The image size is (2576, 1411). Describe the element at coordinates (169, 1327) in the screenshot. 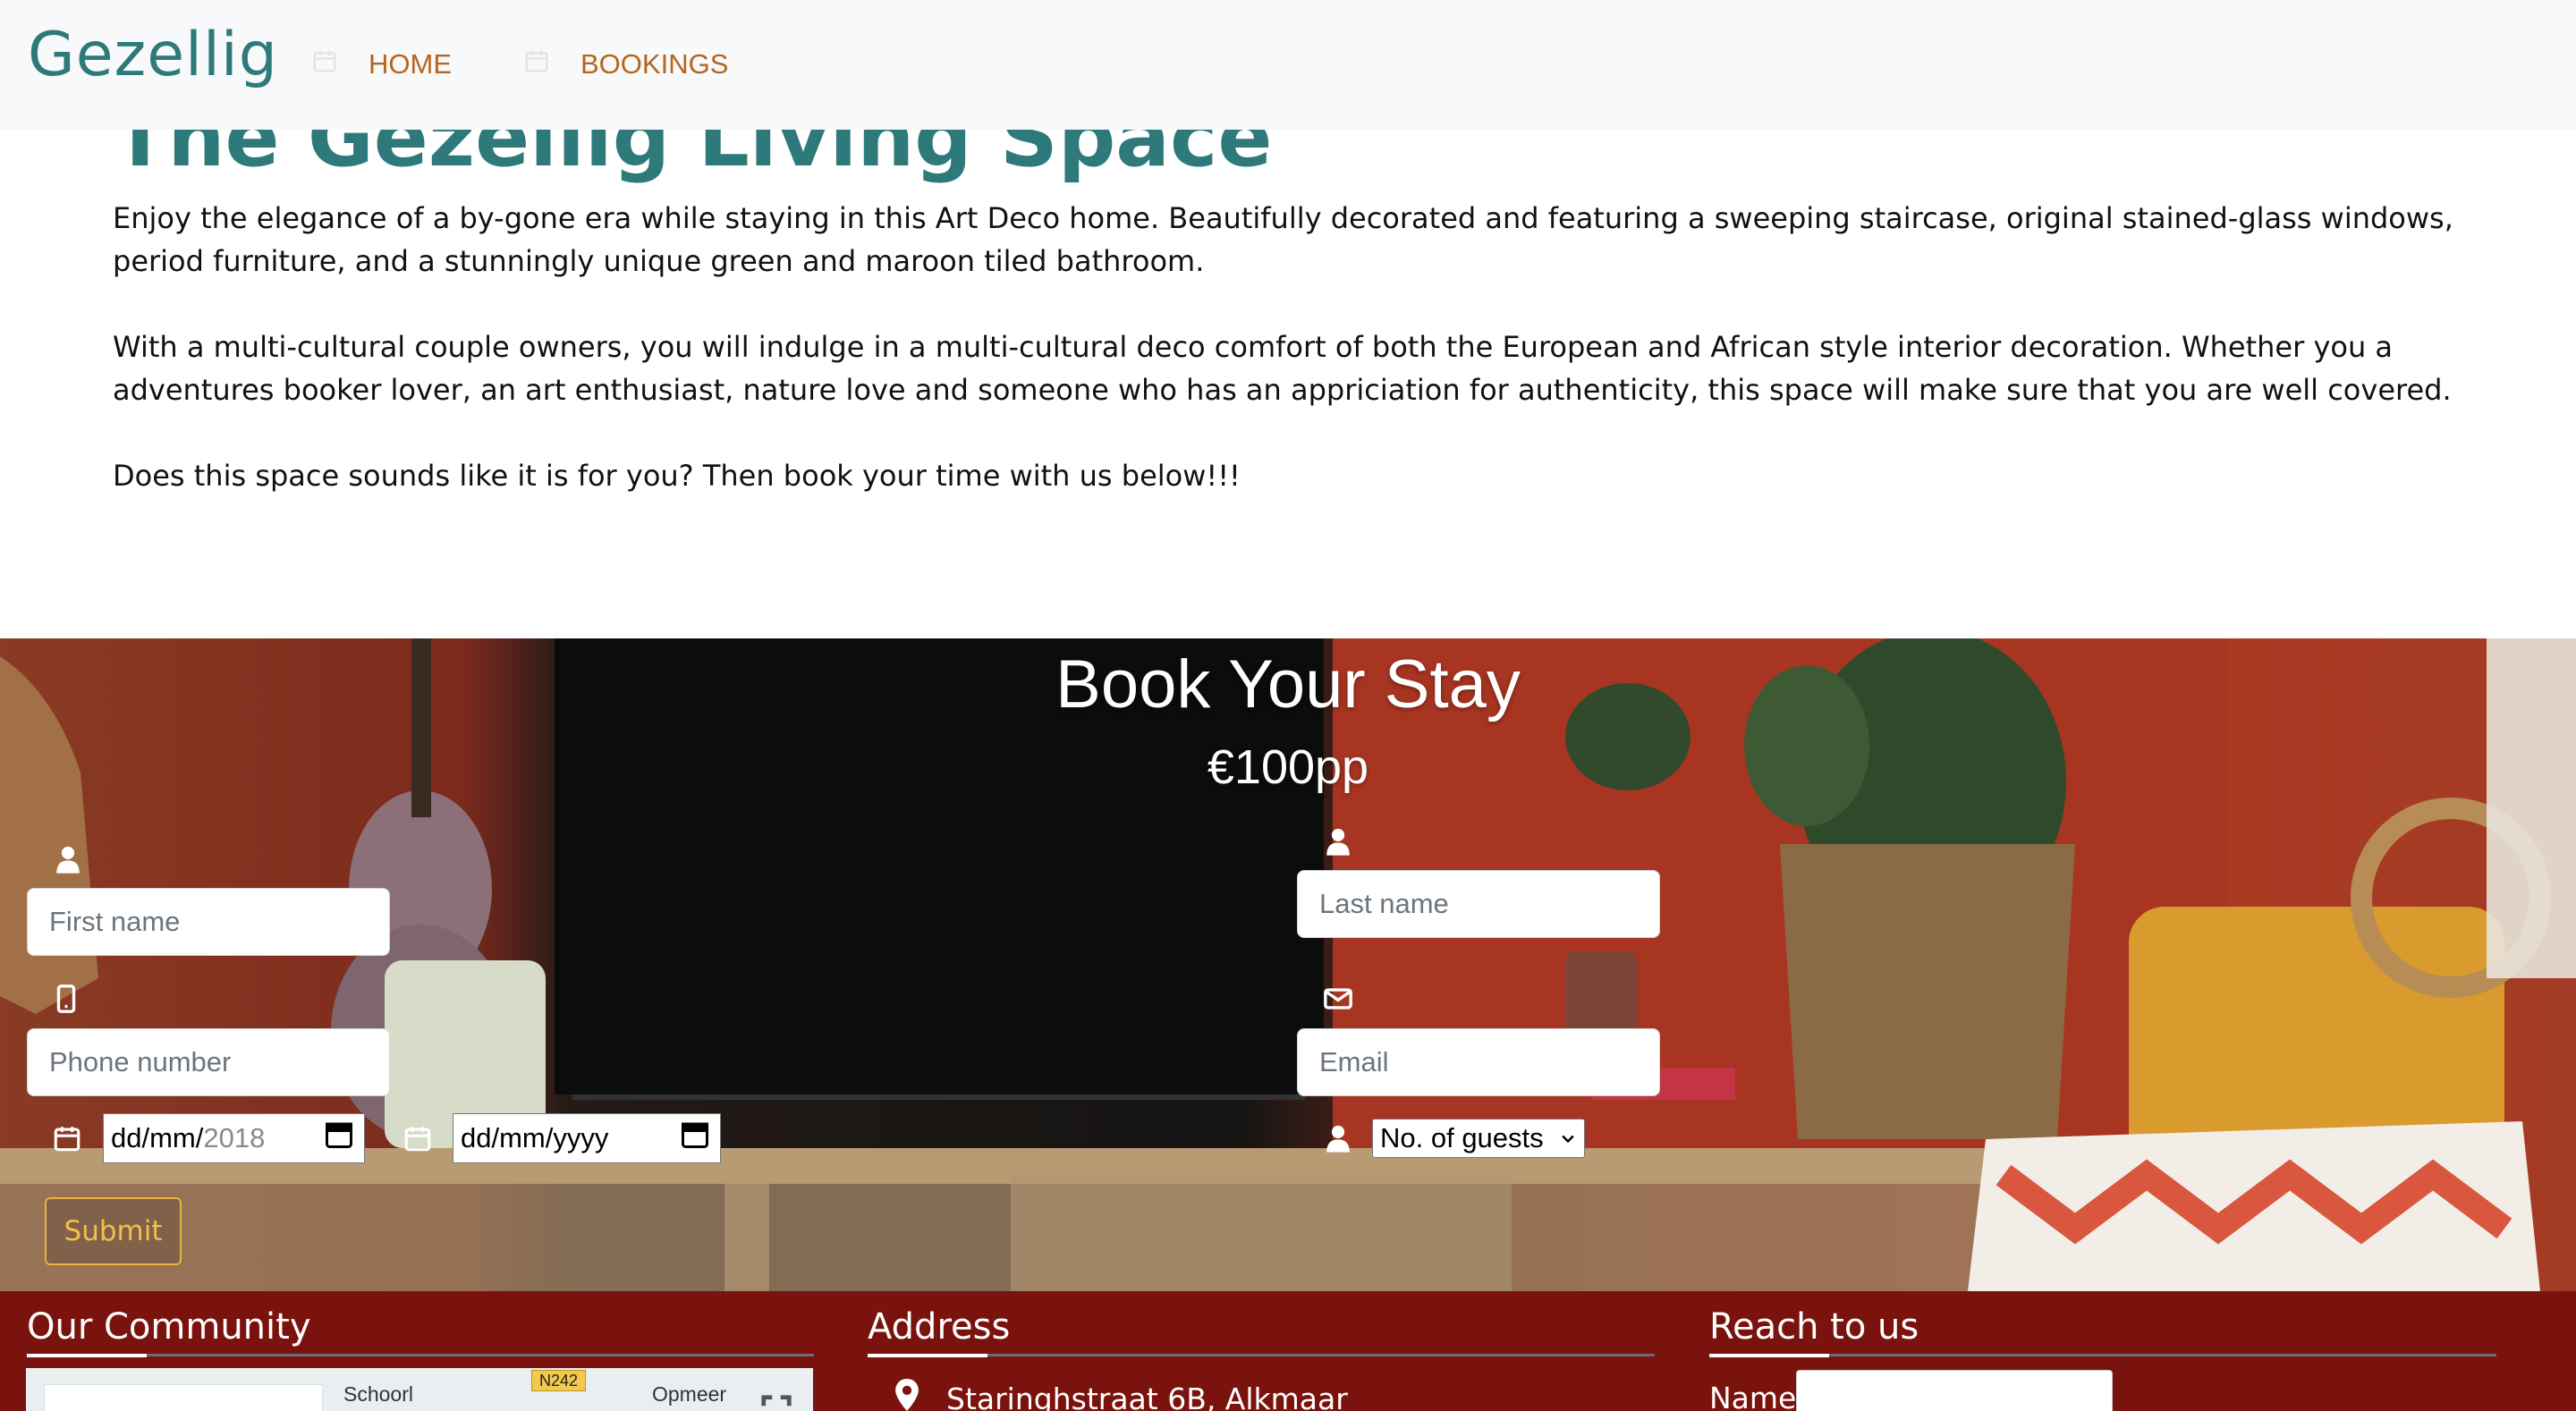

I see `footer-heading-community: Our Community` at that location.